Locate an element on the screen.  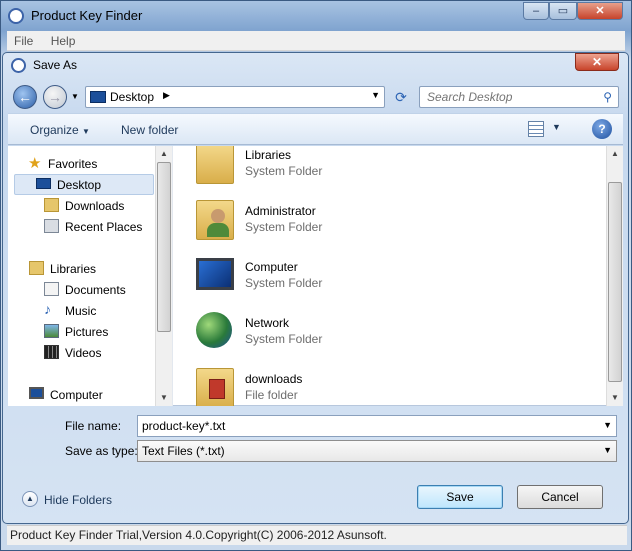
search-box: ⚲ is located at coordinates (519, 97).